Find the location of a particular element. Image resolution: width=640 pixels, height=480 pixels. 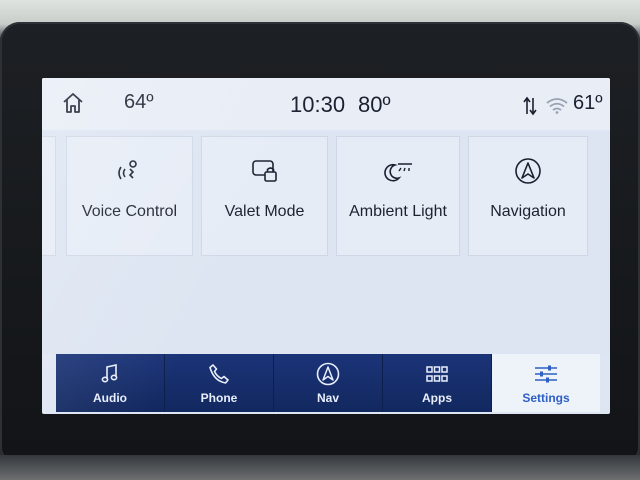

bottom-navigation-bar: Audio Phone Nav Apps Settings is located at coordinates (328, 383).